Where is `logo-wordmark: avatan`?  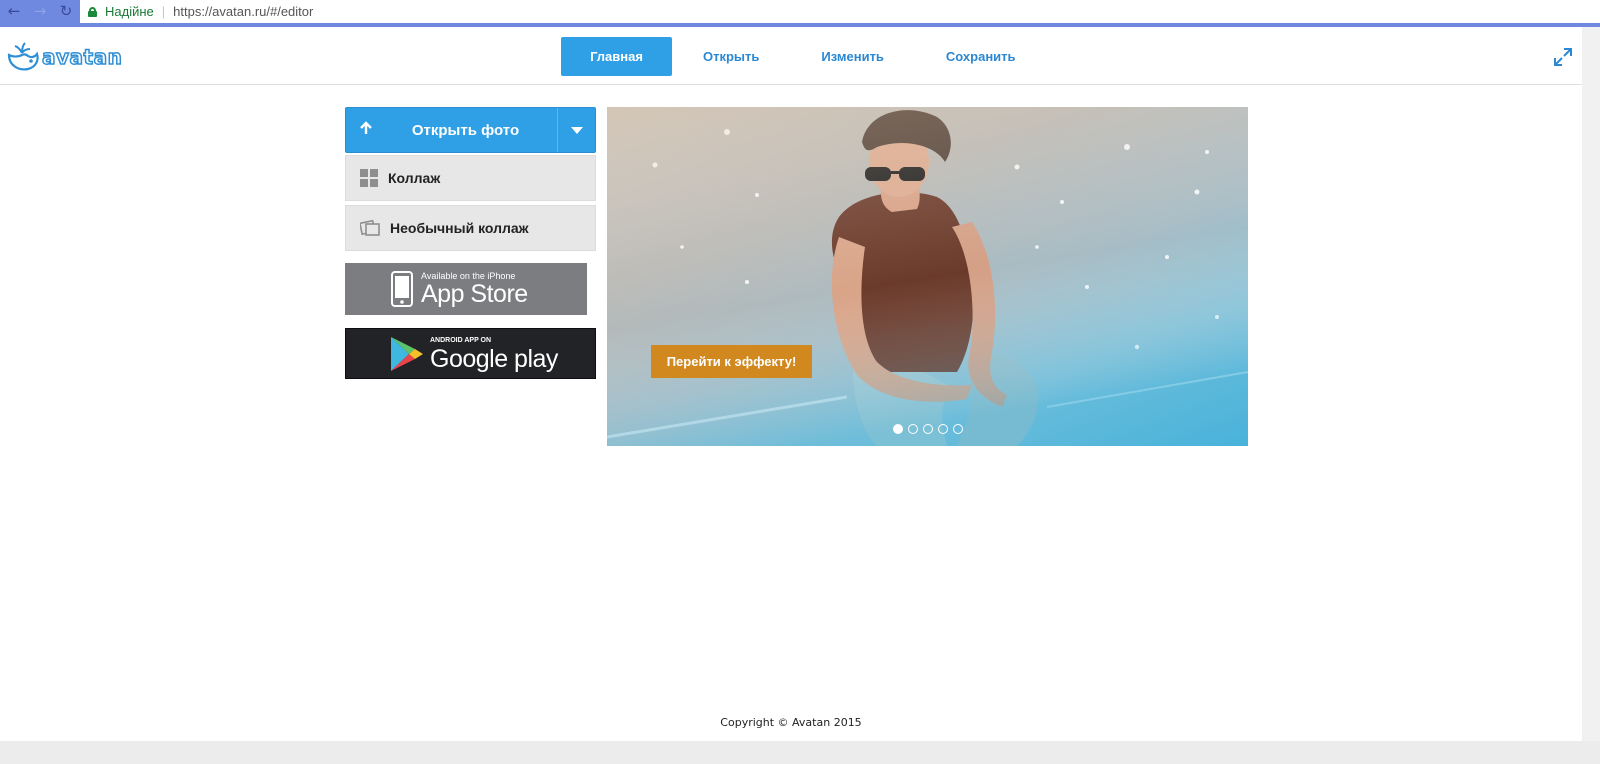
logo-wordmark: avatan is located at coordinates (82, 57).